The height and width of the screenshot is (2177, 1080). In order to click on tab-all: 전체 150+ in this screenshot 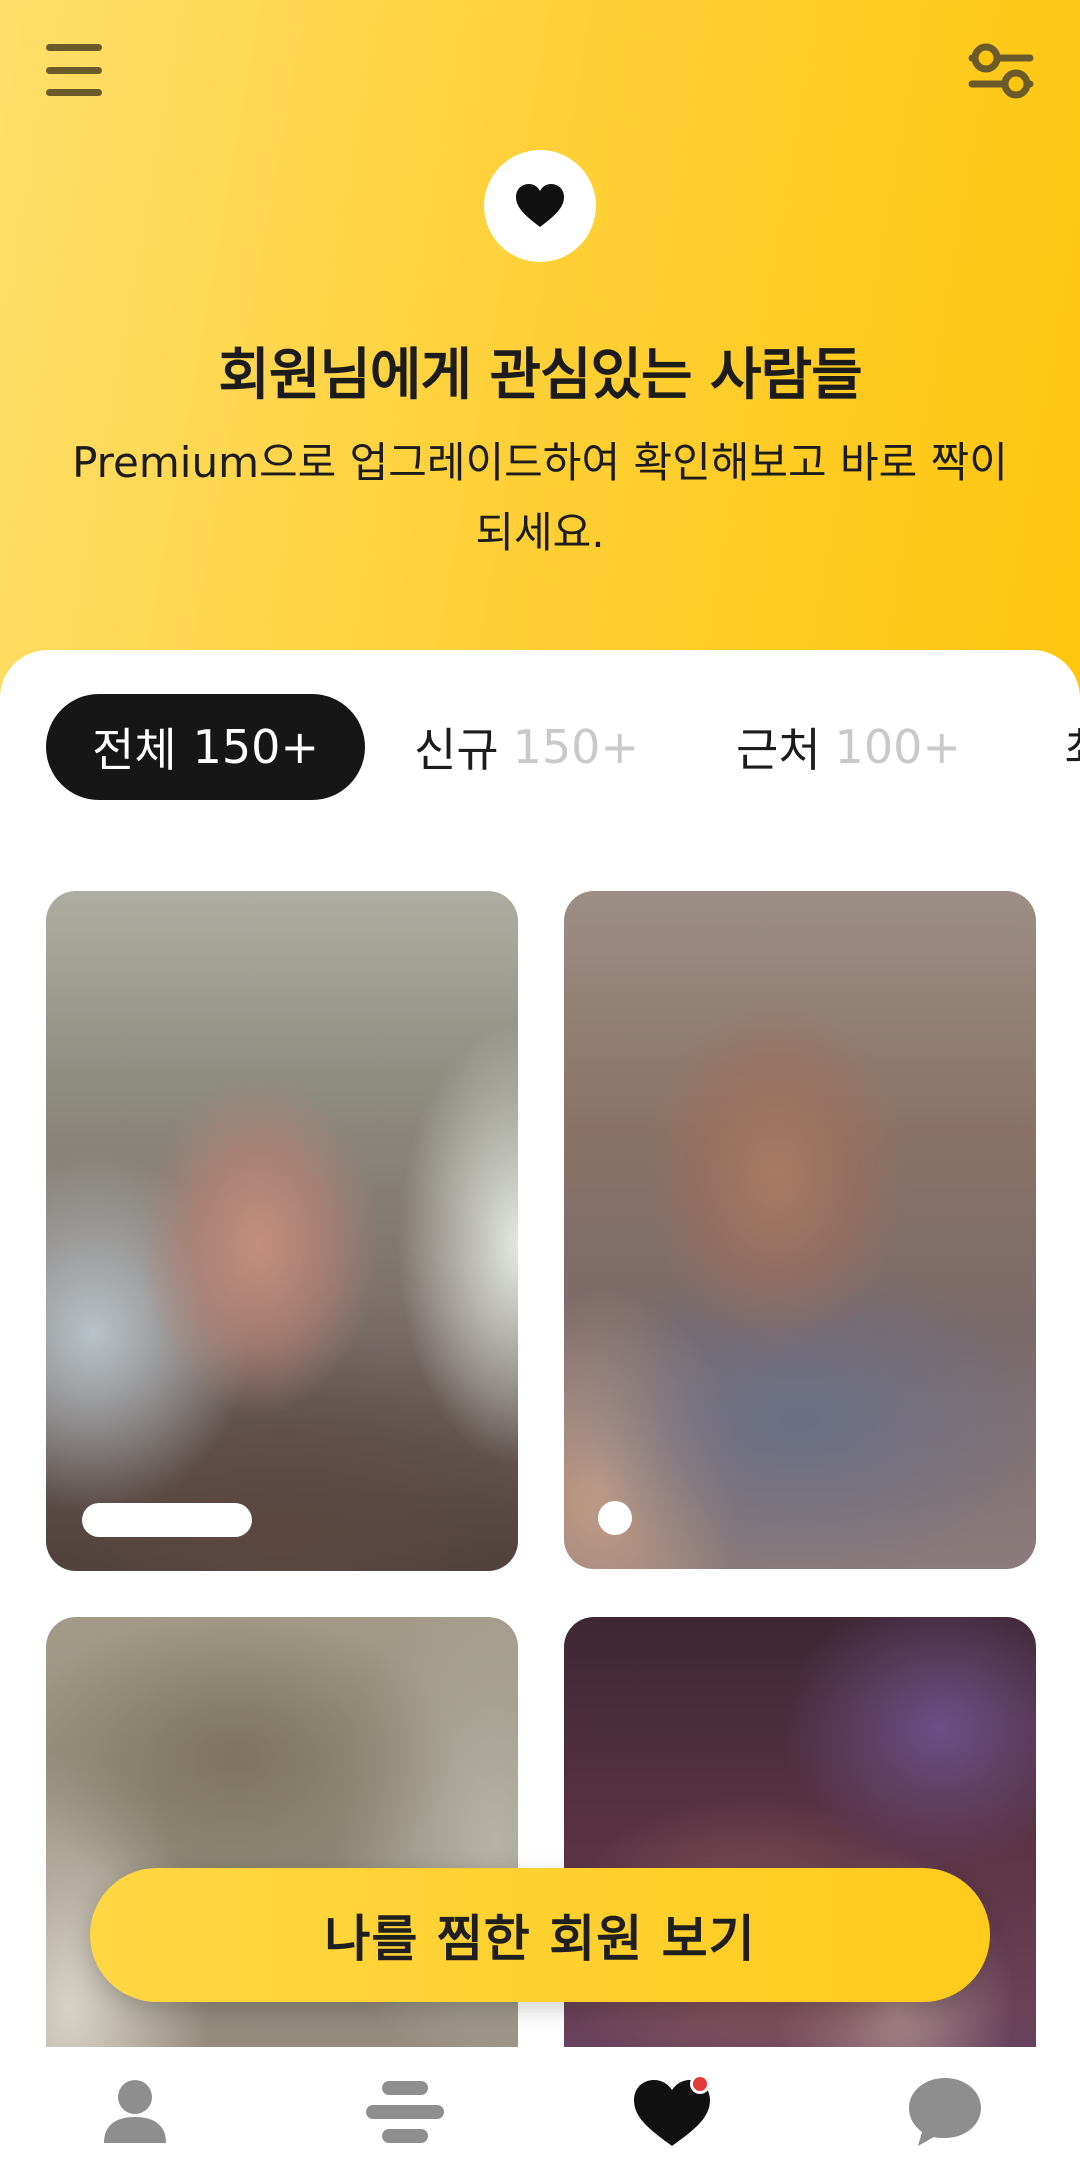, I will do `click(205, 747)`.